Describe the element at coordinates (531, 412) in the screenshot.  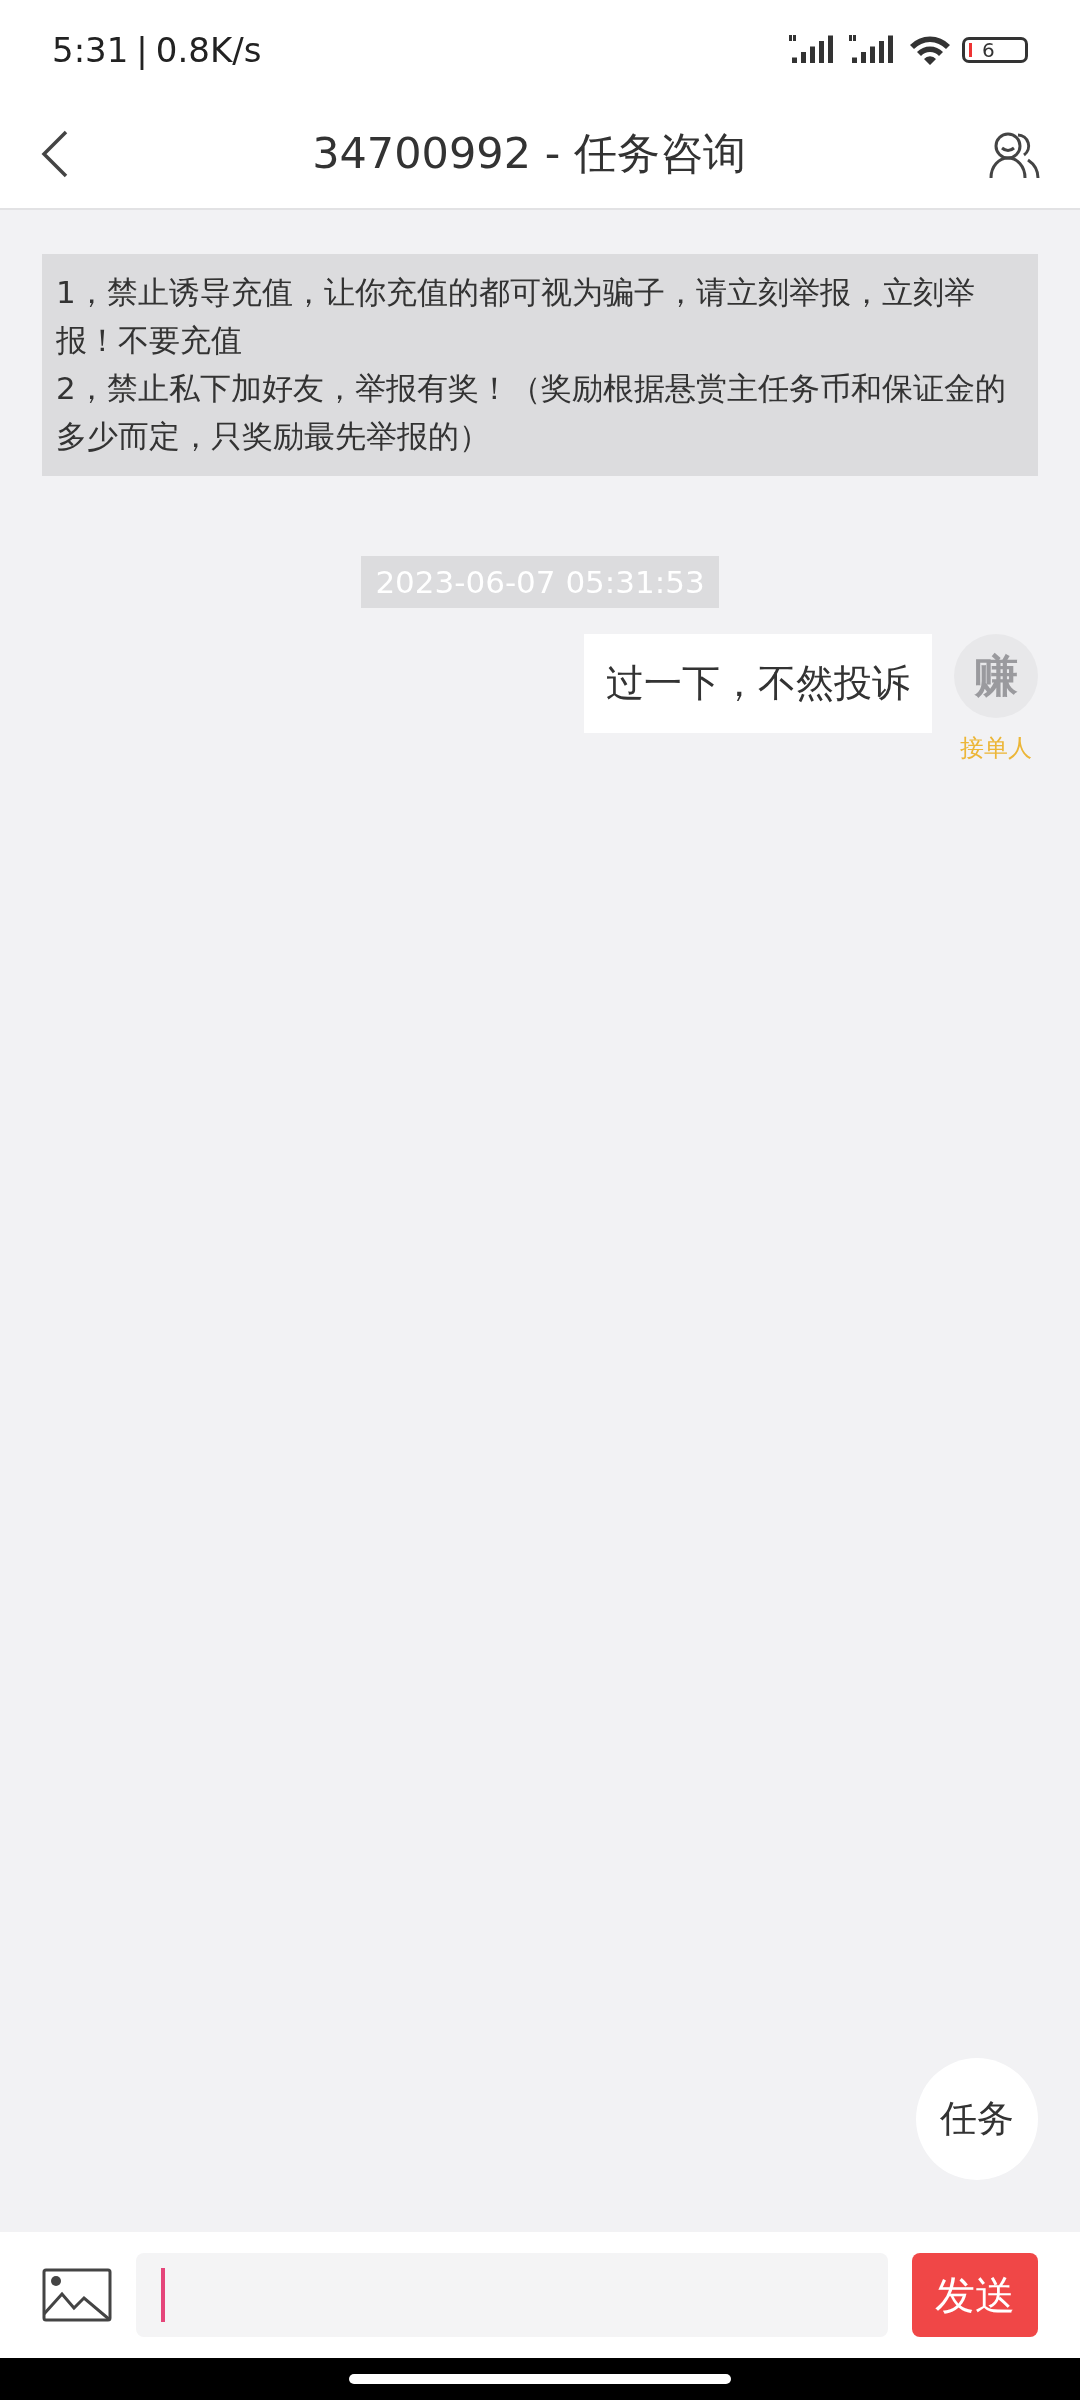
I see `notice-text: 2，禁止私下加好友，举报有奖！（奖励根据悬赏主任务币和保证金的多少而定，只奖励最先举报的）` at that location.